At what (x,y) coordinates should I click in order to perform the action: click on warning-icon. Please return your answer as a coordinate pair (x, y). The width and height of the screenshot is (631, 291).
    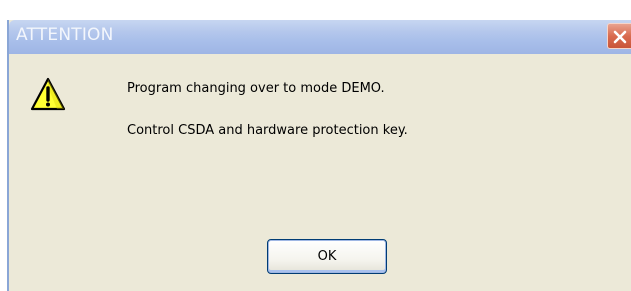
    Looking at the image, I should click on (48, 94).